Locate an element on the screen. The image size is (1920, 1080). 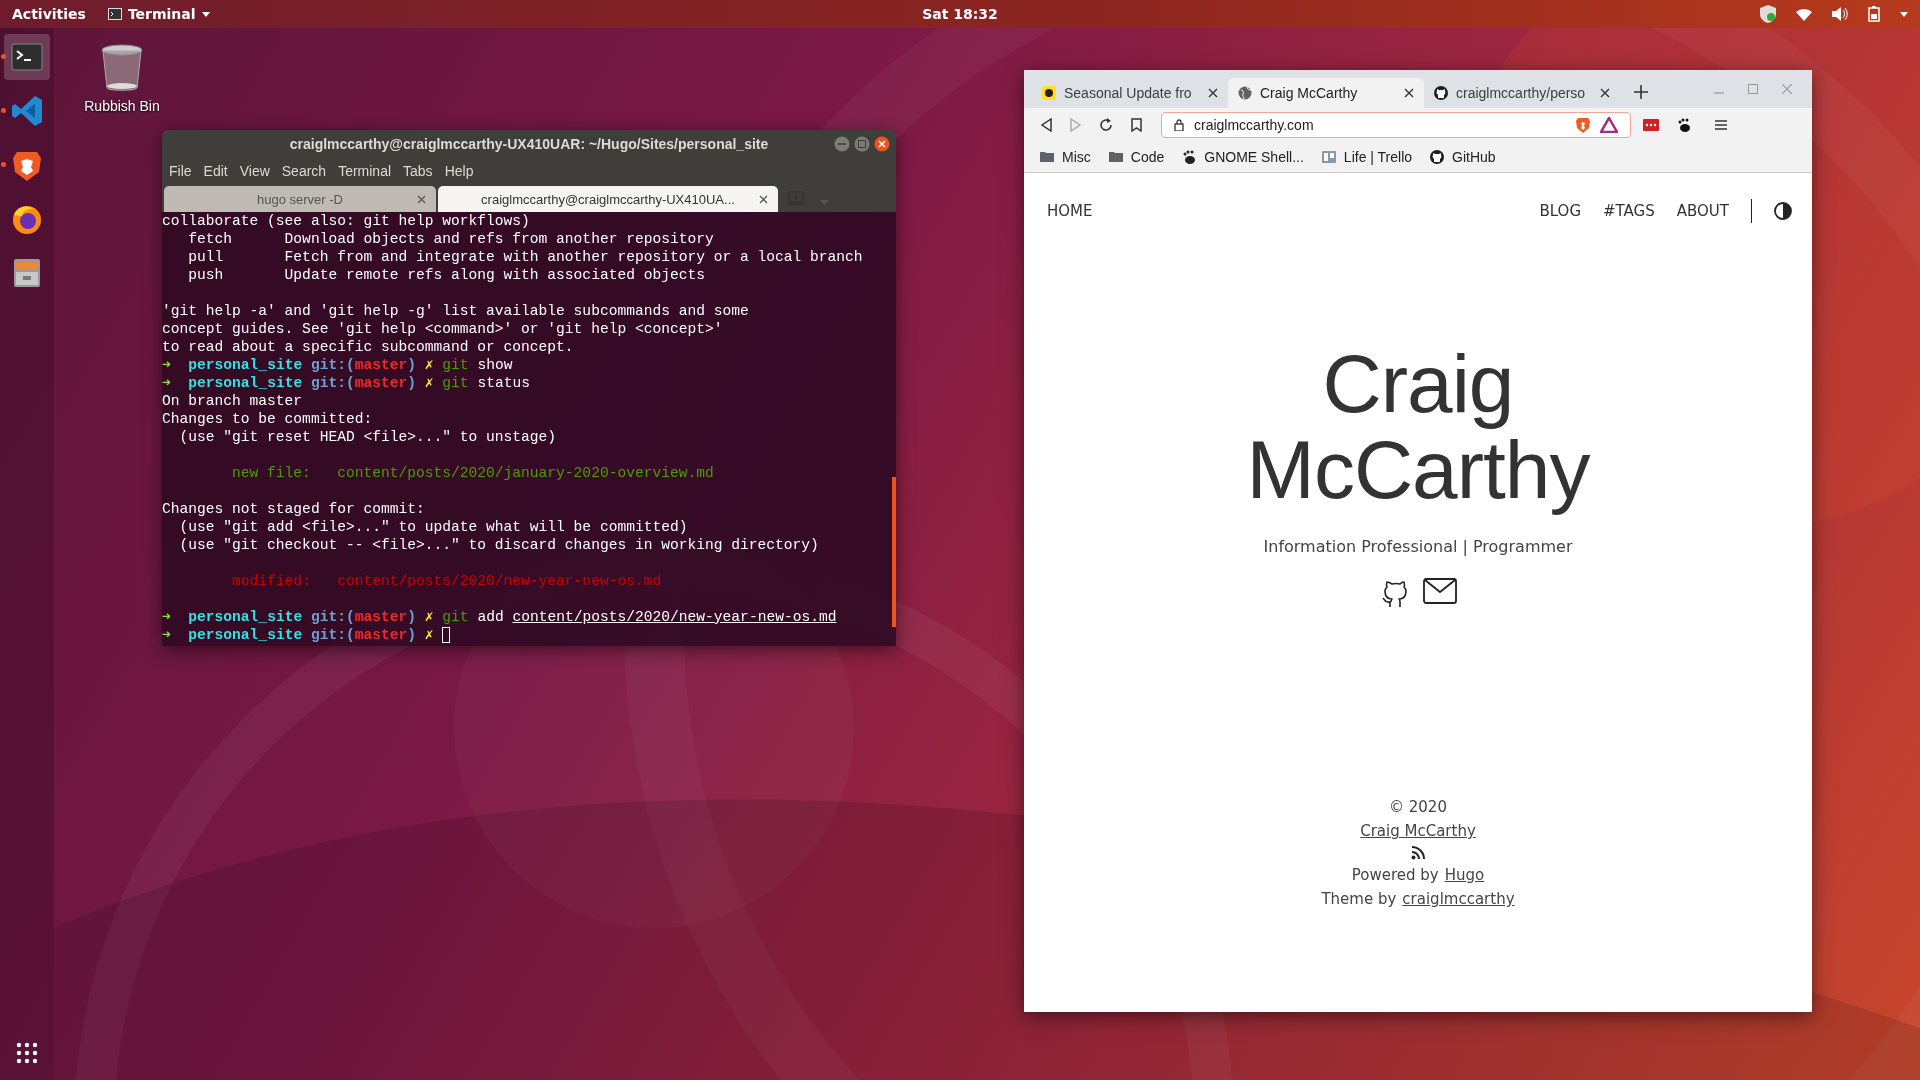
tab-label: Seasonal Update fro is located at coordinates (1128, 93).